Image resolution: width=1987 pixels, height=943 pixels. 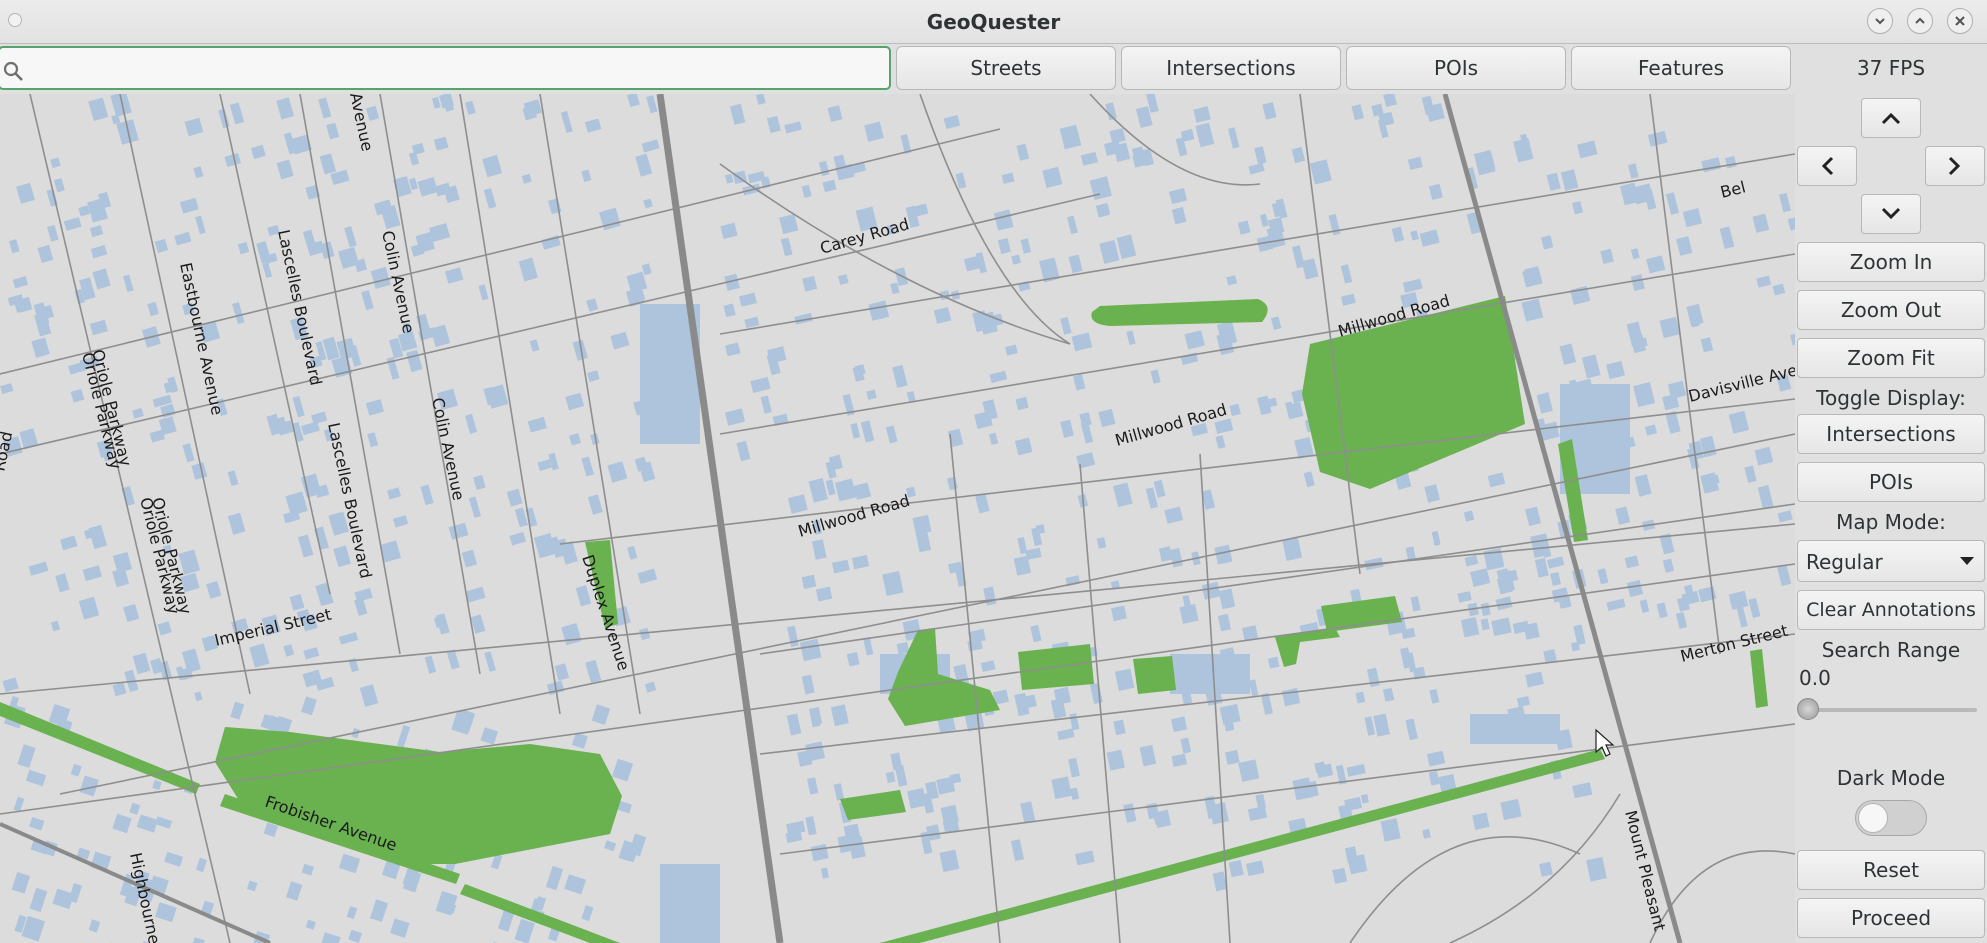 What do you see at coordinates (1891, 68) in the screenshot?
I see `fps-counter: 37 FPS` at bounding box center [1891, 68].